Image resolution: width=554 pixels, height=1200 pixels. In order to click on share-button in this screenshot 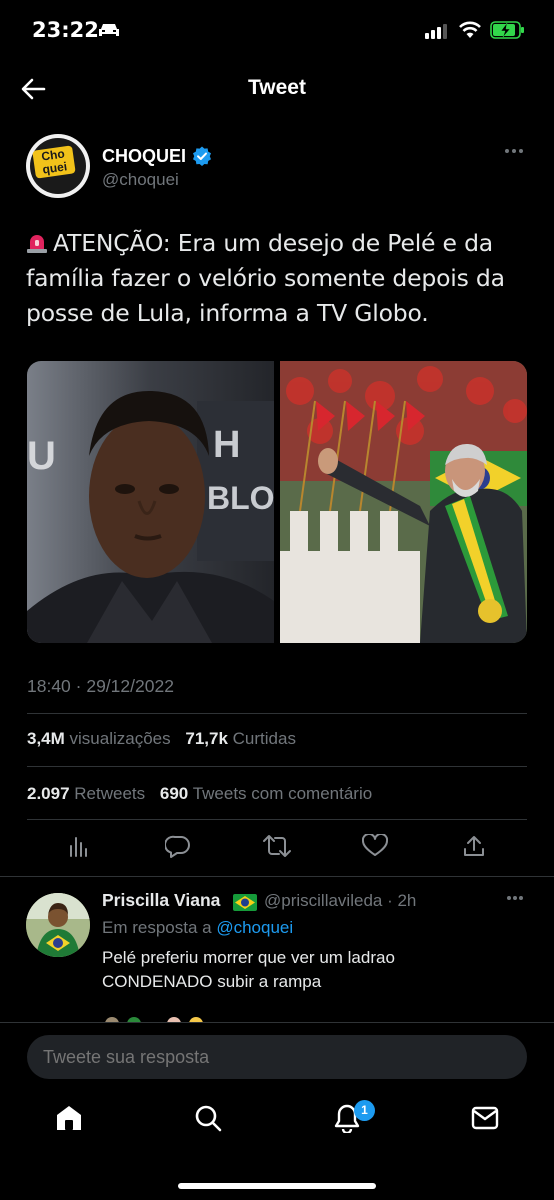, I will do `click(474, 846)`.